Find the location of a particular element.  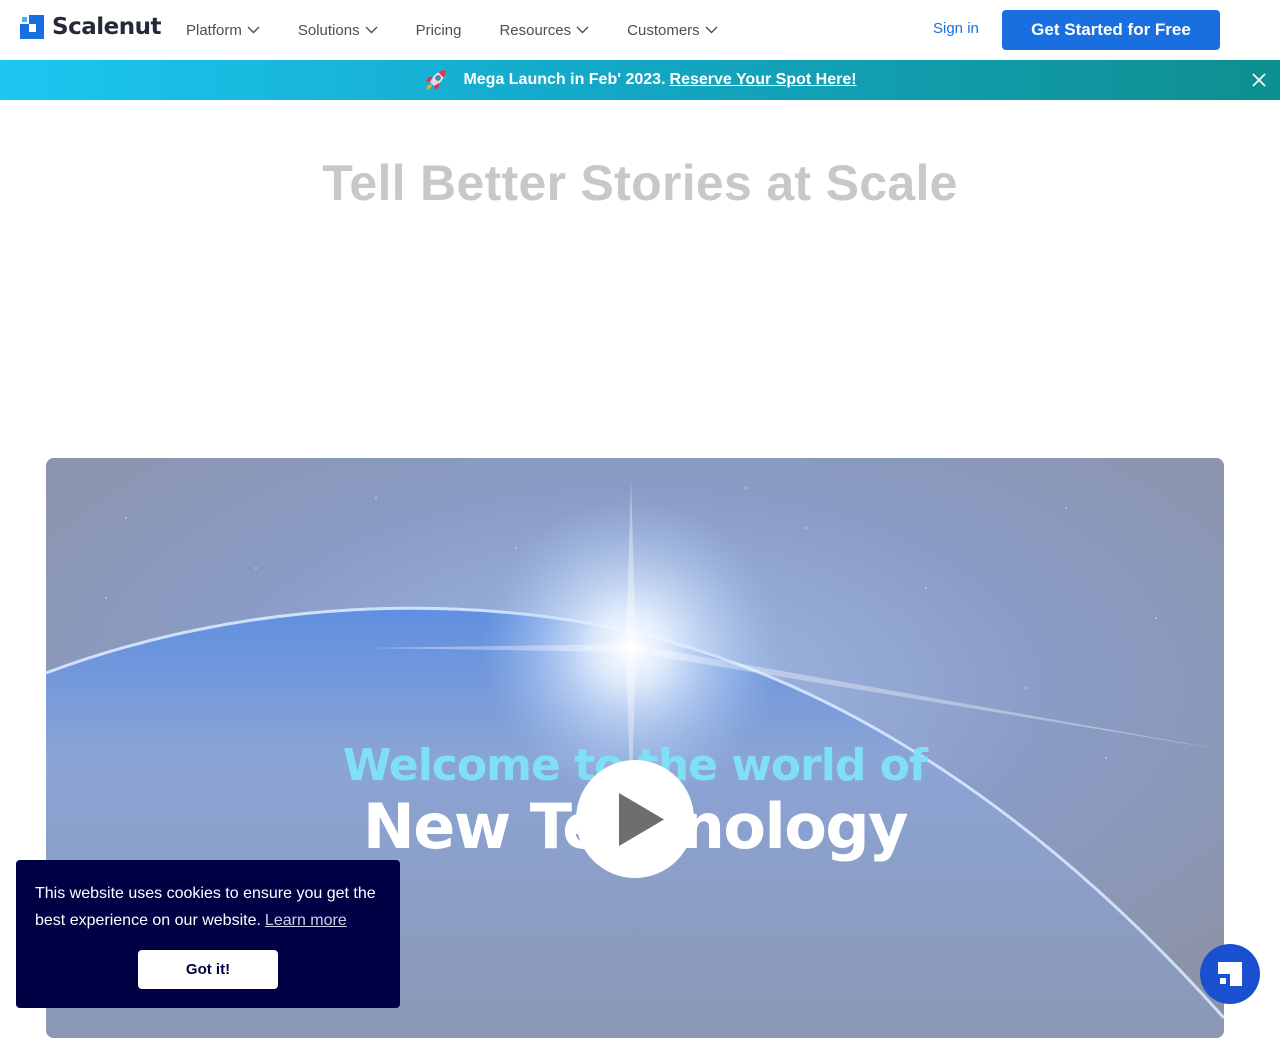

get-started-button: Get Started for Free is located at coordinates (1111, 30).